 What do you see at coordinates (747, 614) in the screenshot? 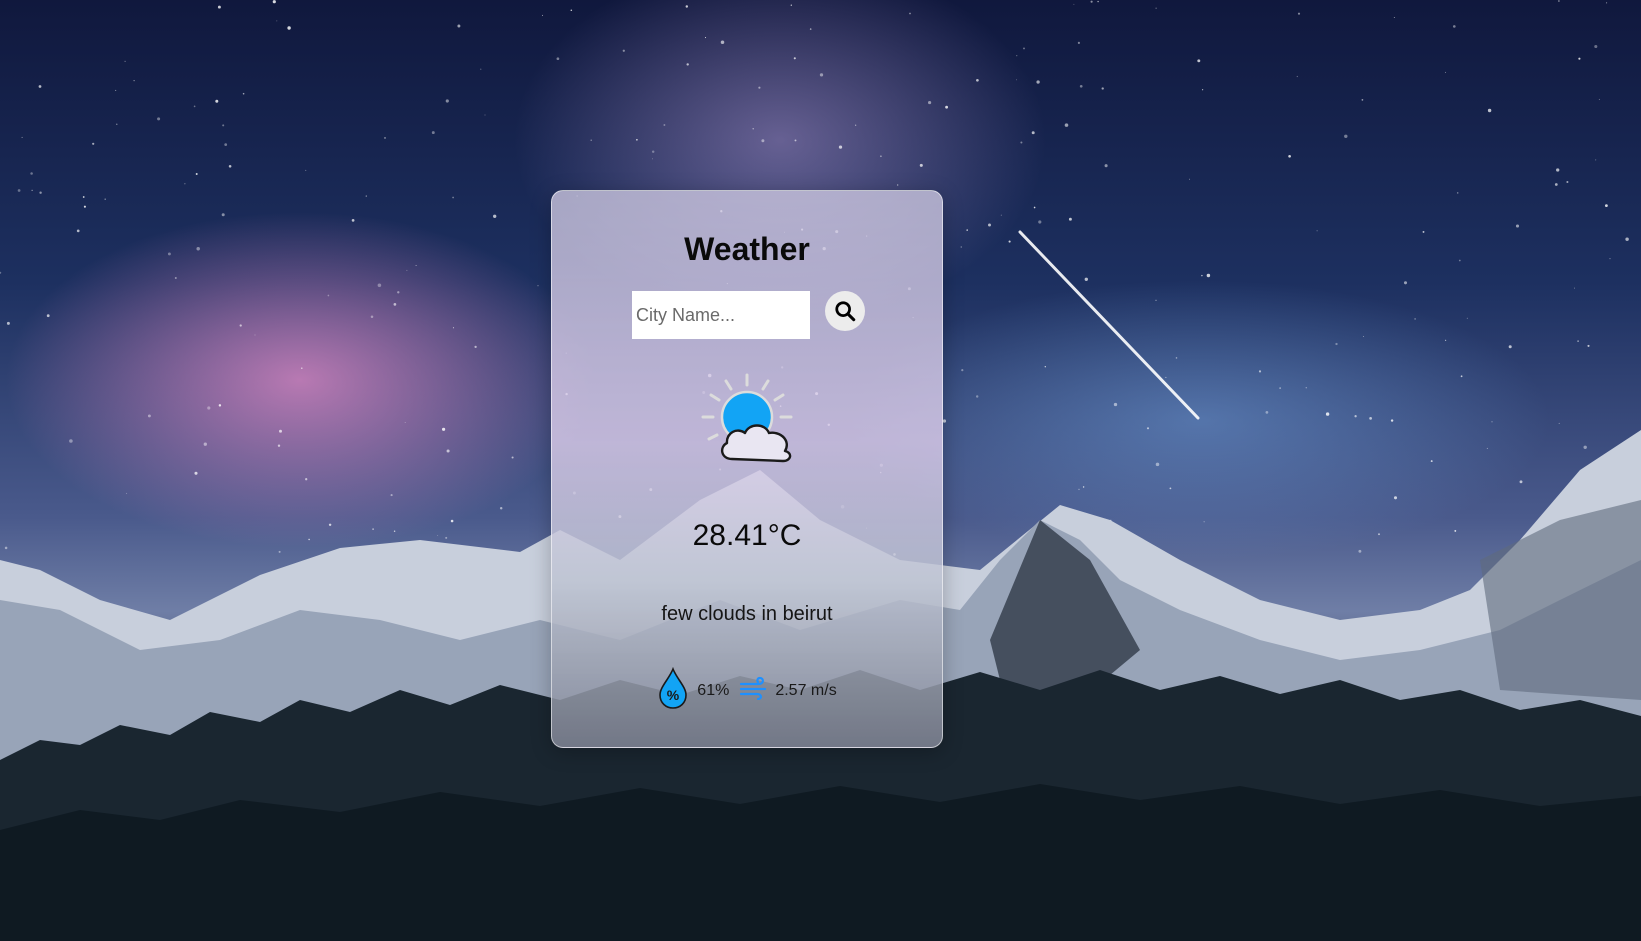
I see `weather-description: few clouds in beirut` at bounding box center [747, 614].